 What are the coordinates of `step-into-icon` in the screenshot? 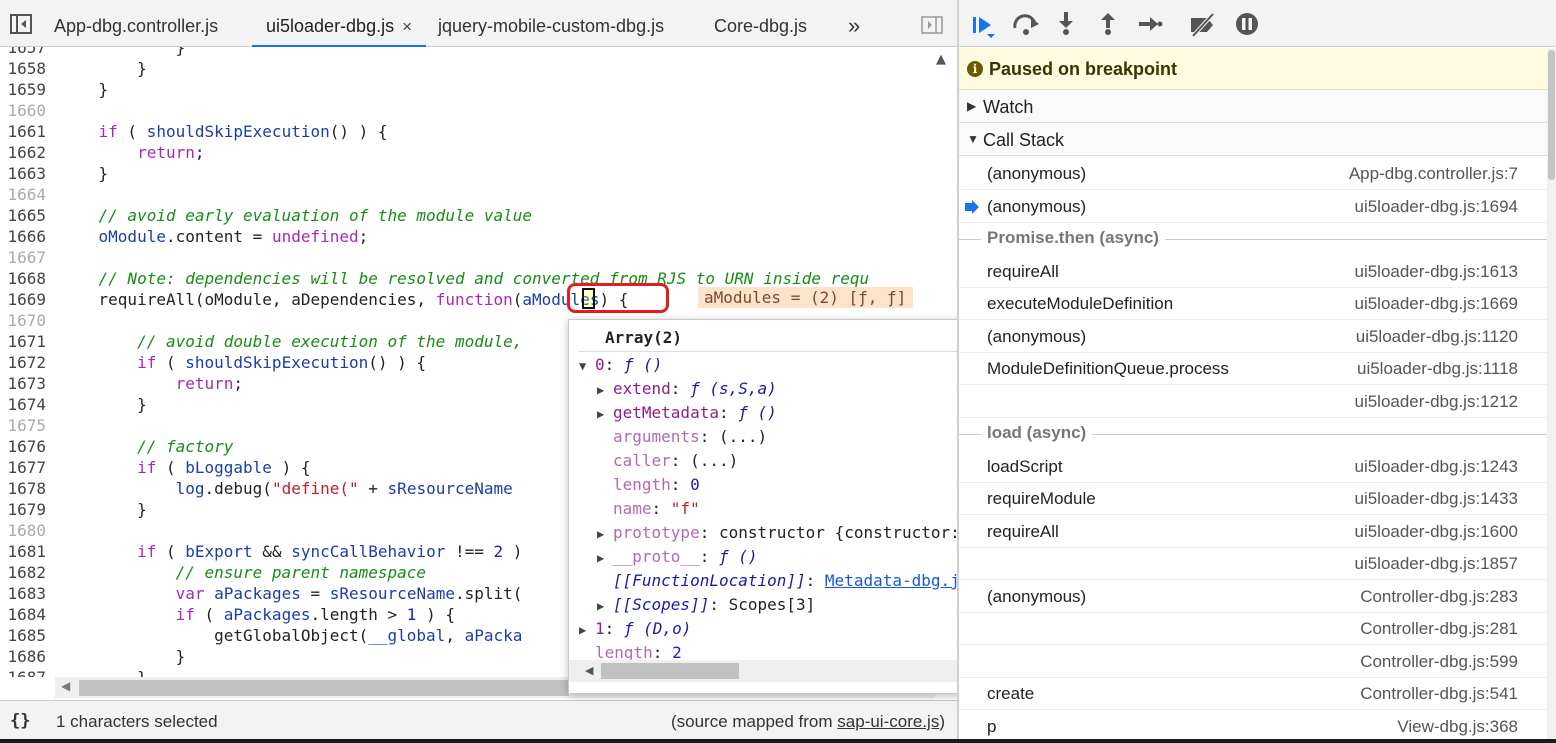 It's located at (1066, 24).